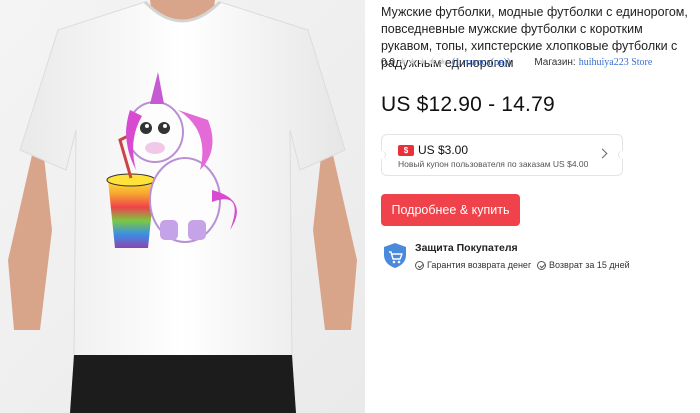  I want to click on guarantee-return: Возврат за 15 дней, so click(583, 265).